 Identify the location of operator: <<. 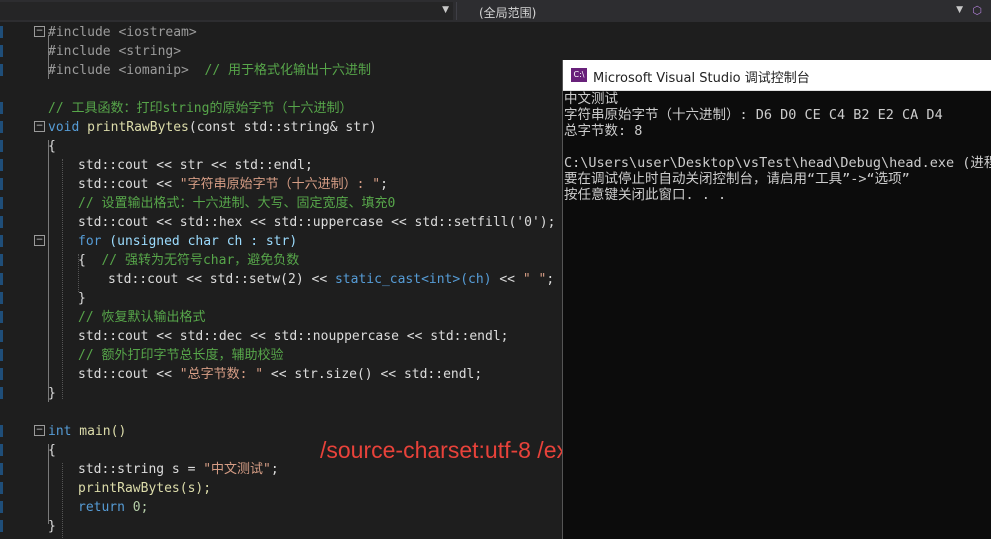
(507, 279).